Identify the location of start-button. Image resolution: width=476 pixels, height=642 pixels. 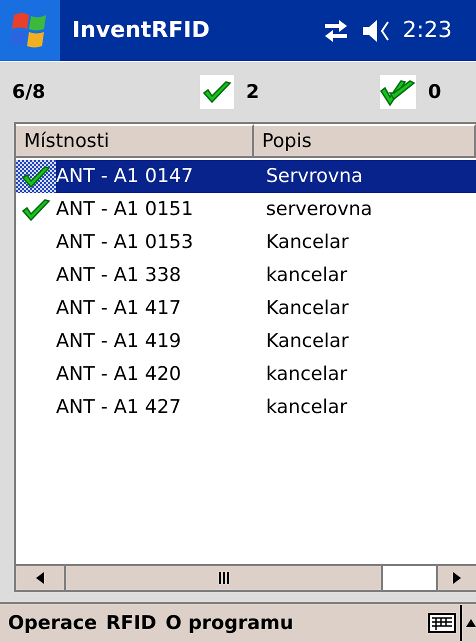
(30, 30).